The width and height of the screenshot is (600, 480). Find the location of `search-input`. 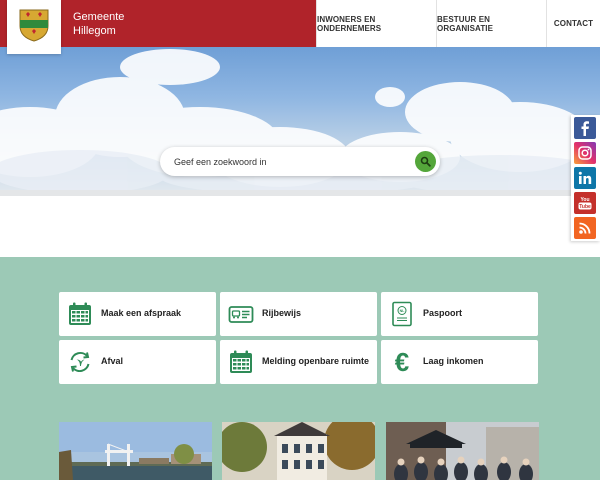

search-input is located at coordinates (289, 161).